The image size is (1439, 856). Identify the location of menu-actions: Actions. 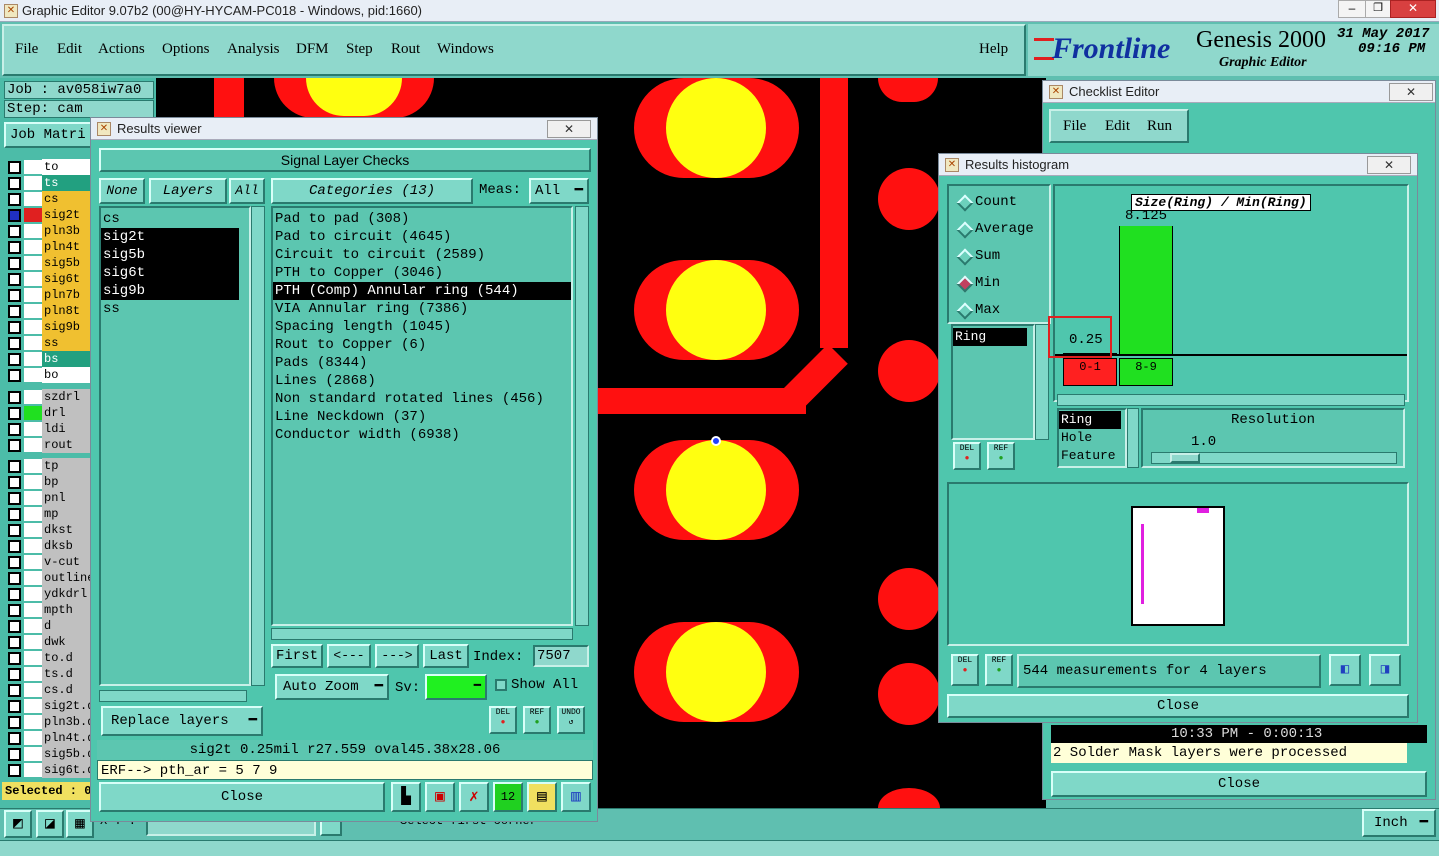
(121, 49).